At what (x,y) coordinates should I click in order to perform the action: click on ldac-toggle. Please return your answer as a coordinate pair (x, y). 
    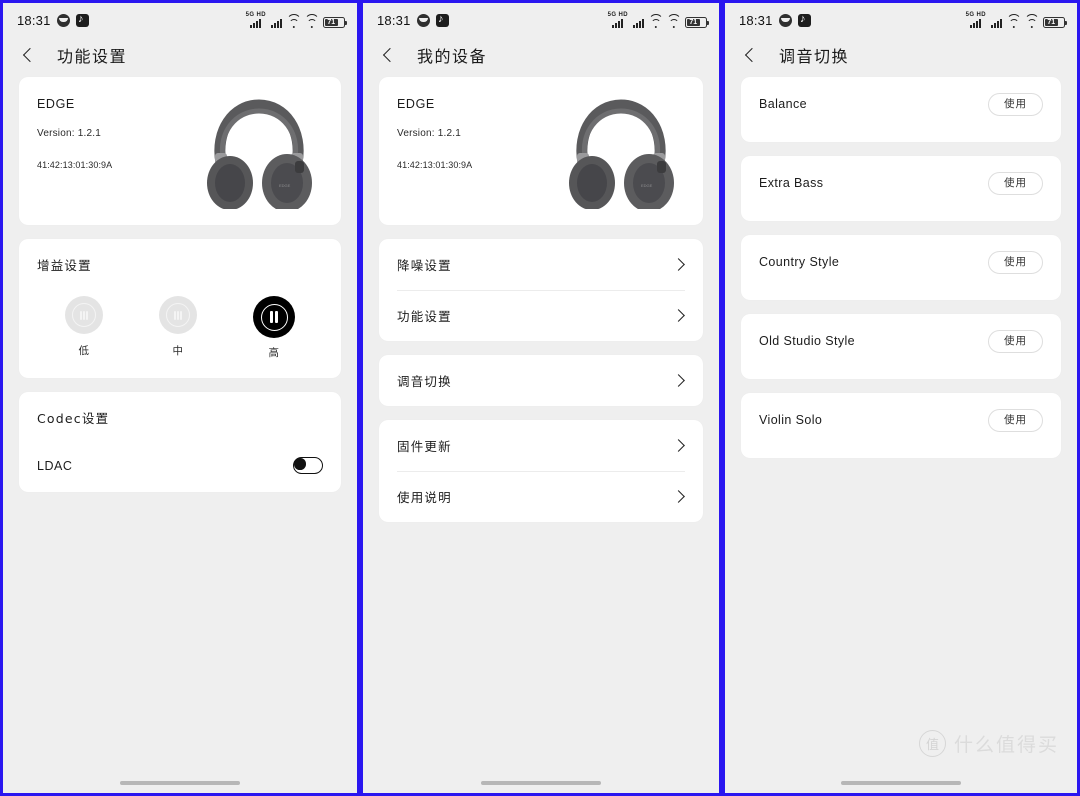
    Looking at the image, I should click on (308, 465).